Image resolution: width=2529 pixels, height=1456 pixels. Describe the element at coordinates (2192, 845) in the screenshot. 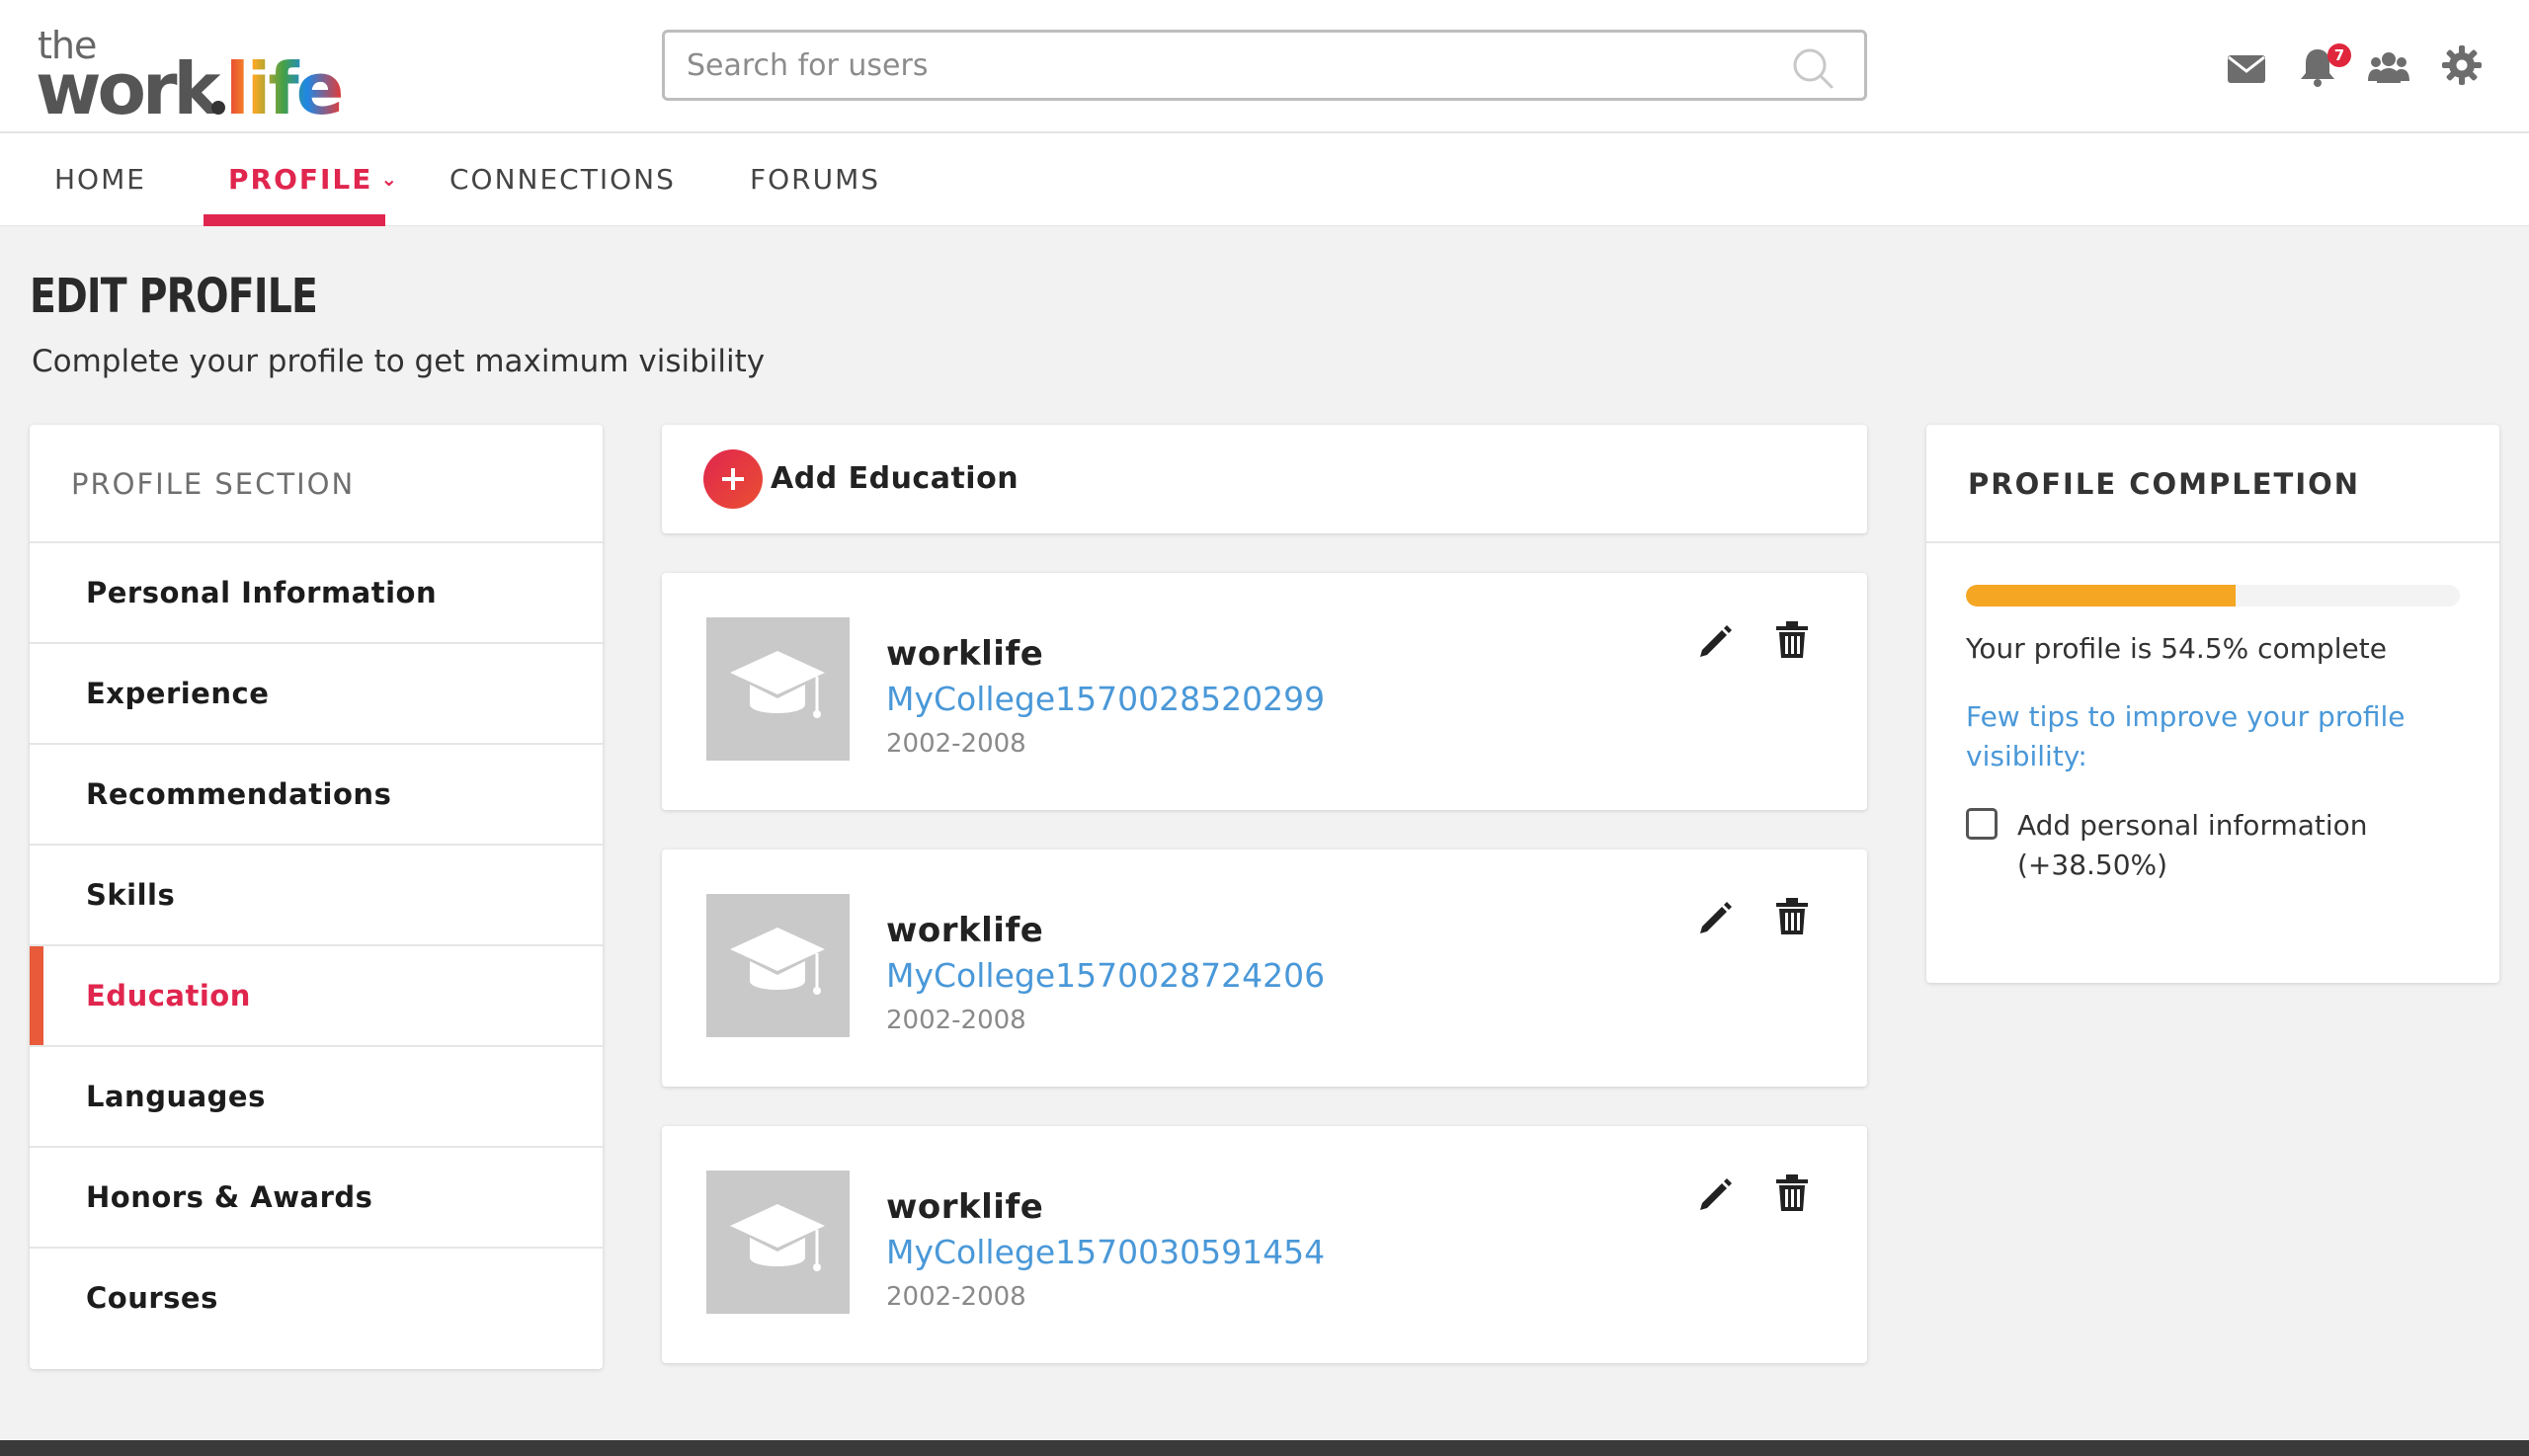

I see `tip-label: Add personal information (+38.50%)` at that location.